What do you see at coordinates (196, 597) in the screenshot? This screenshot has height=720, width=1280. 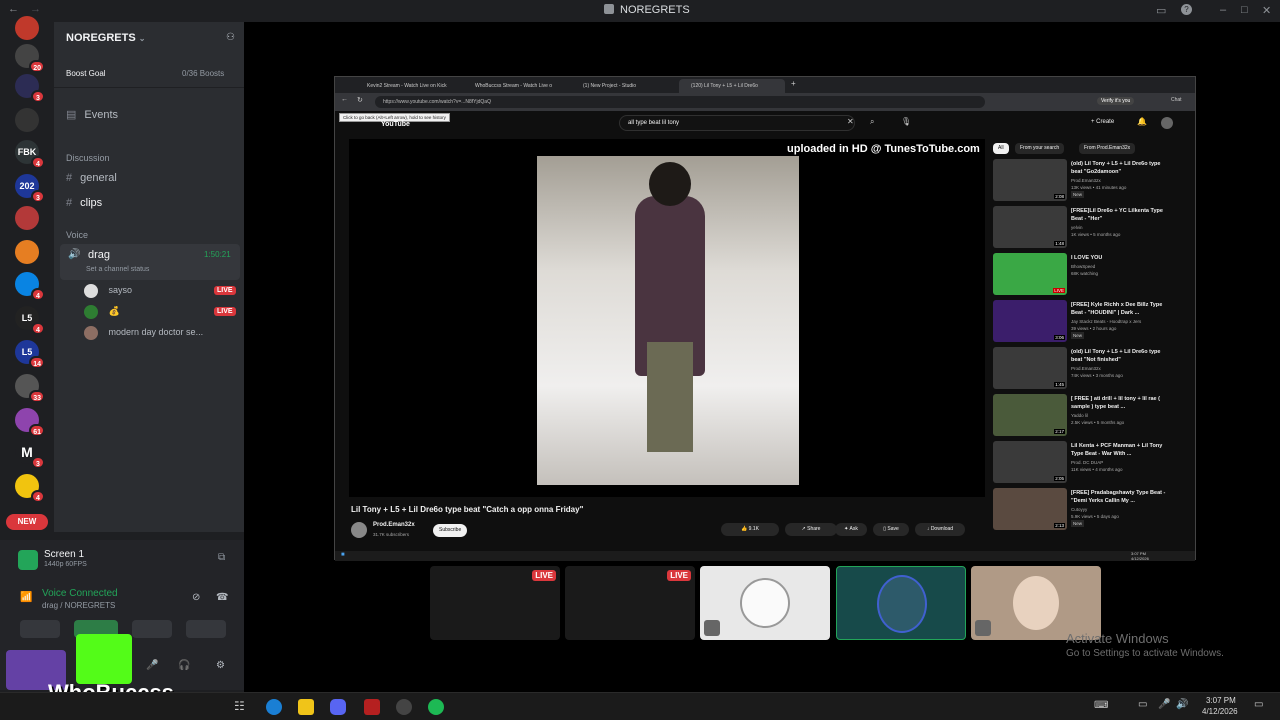 I see `noise-suppression-icon: ⊘` at bounding box center [196, 597].